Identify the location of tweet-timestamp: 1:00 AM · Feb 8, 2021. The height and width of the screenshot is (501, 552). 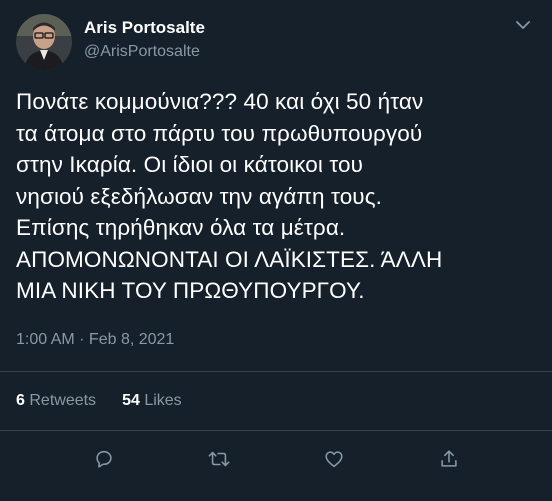
(276, 340).